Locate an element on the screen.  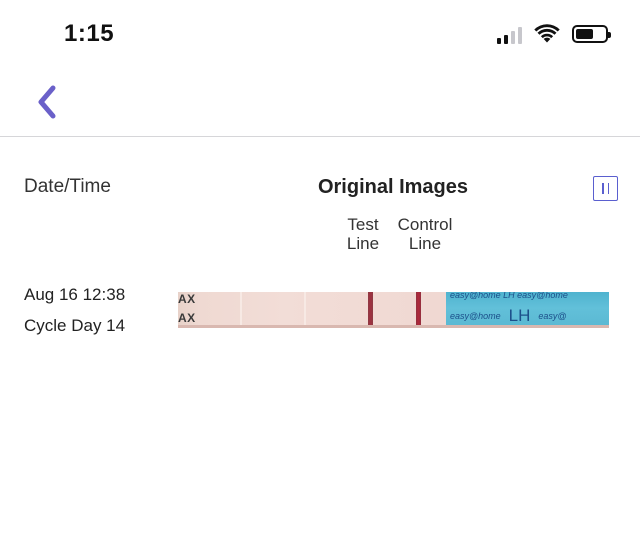
strip-test-line is located at coordinates (370, 310).